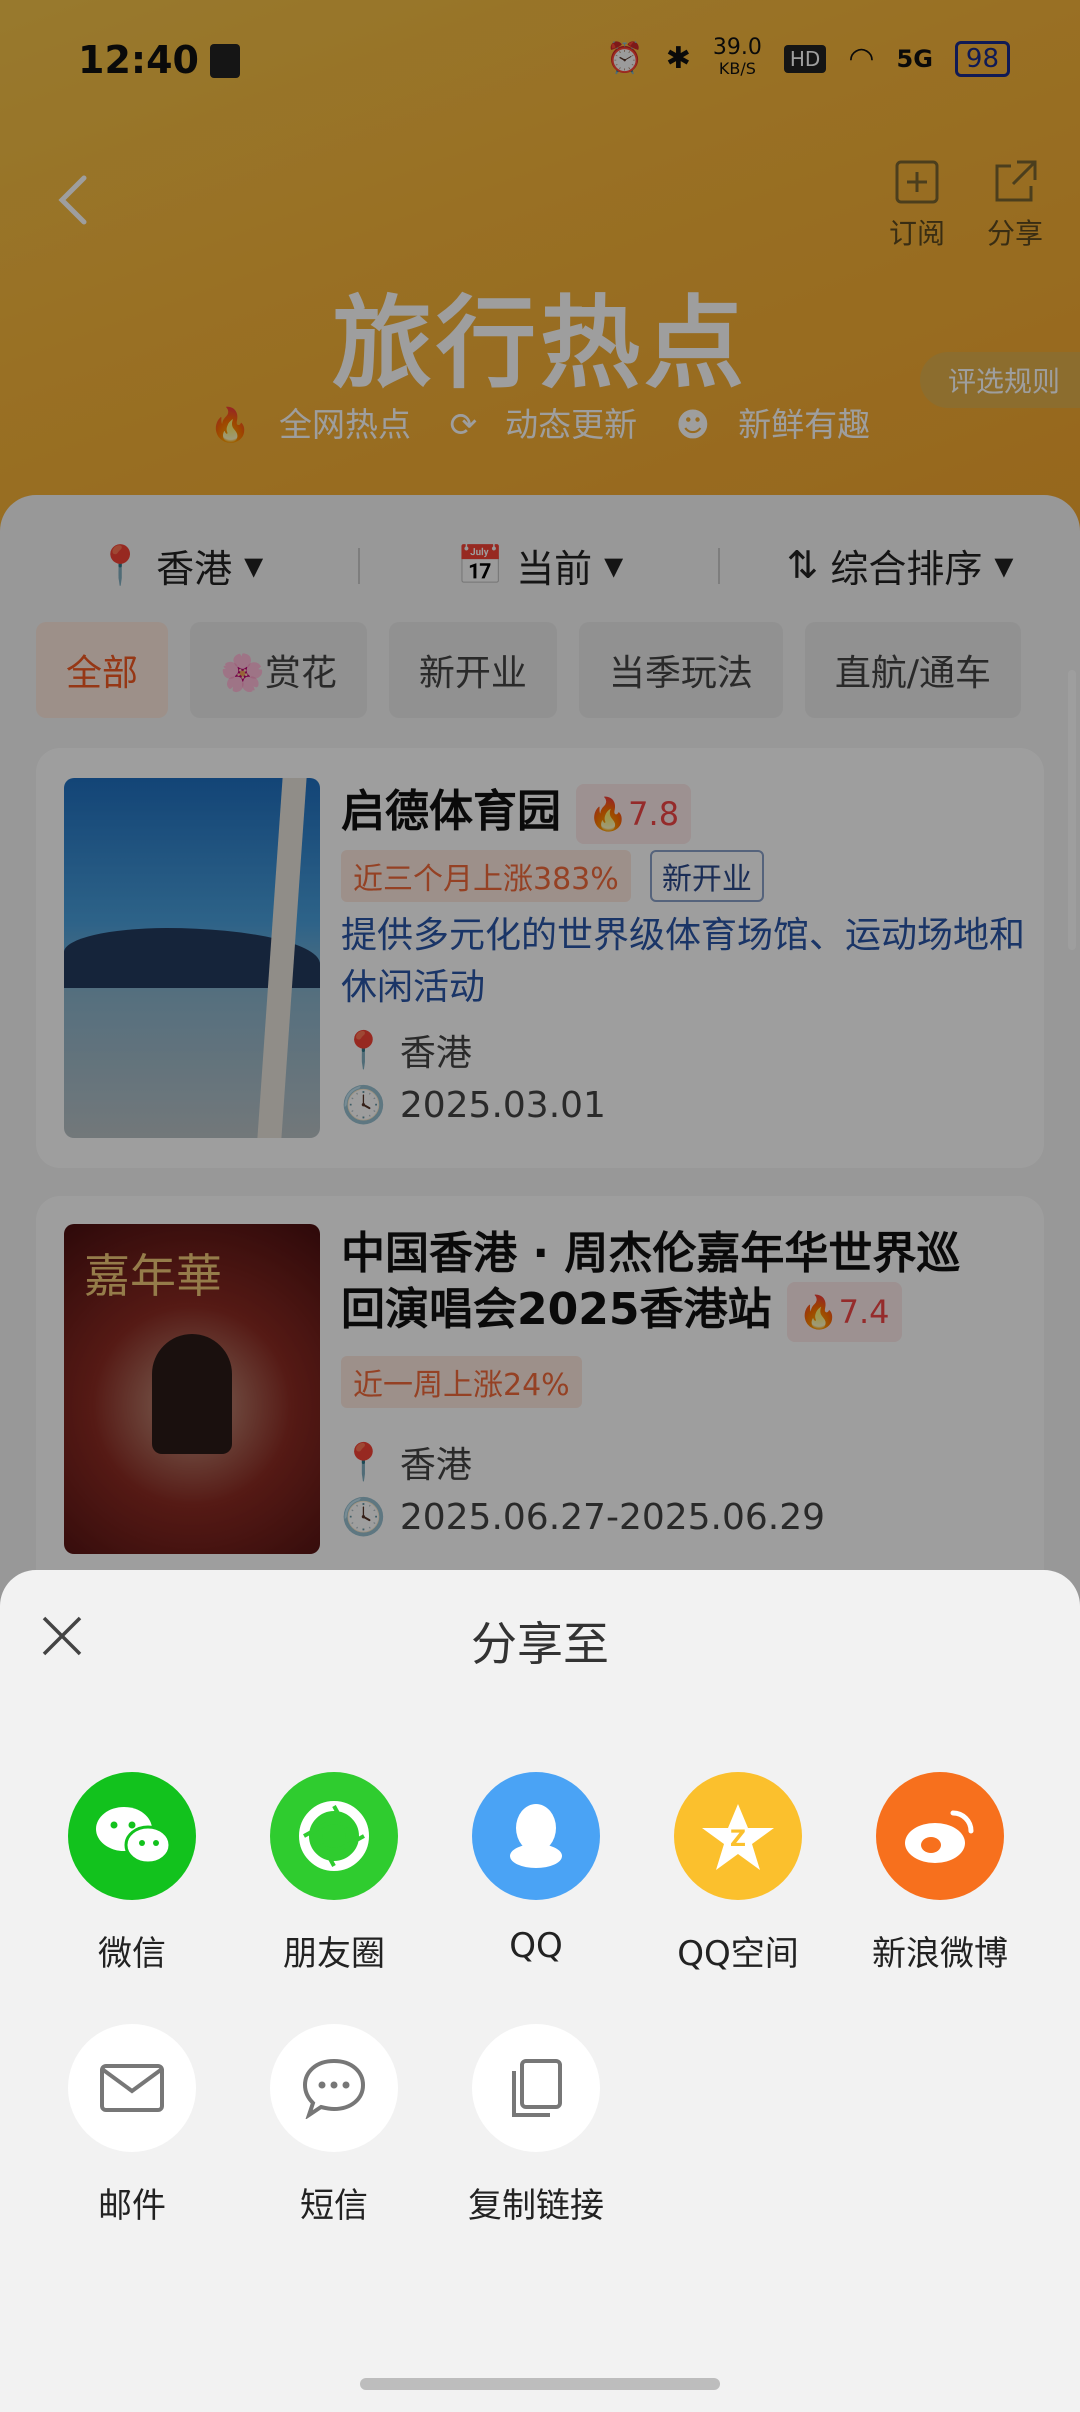 The height and width of the screenshot is (2412, 1080). What do you see at coordinates (334, 2088) in the screenshot?
I see `sms-icon` at bounding box center [334, 2088].